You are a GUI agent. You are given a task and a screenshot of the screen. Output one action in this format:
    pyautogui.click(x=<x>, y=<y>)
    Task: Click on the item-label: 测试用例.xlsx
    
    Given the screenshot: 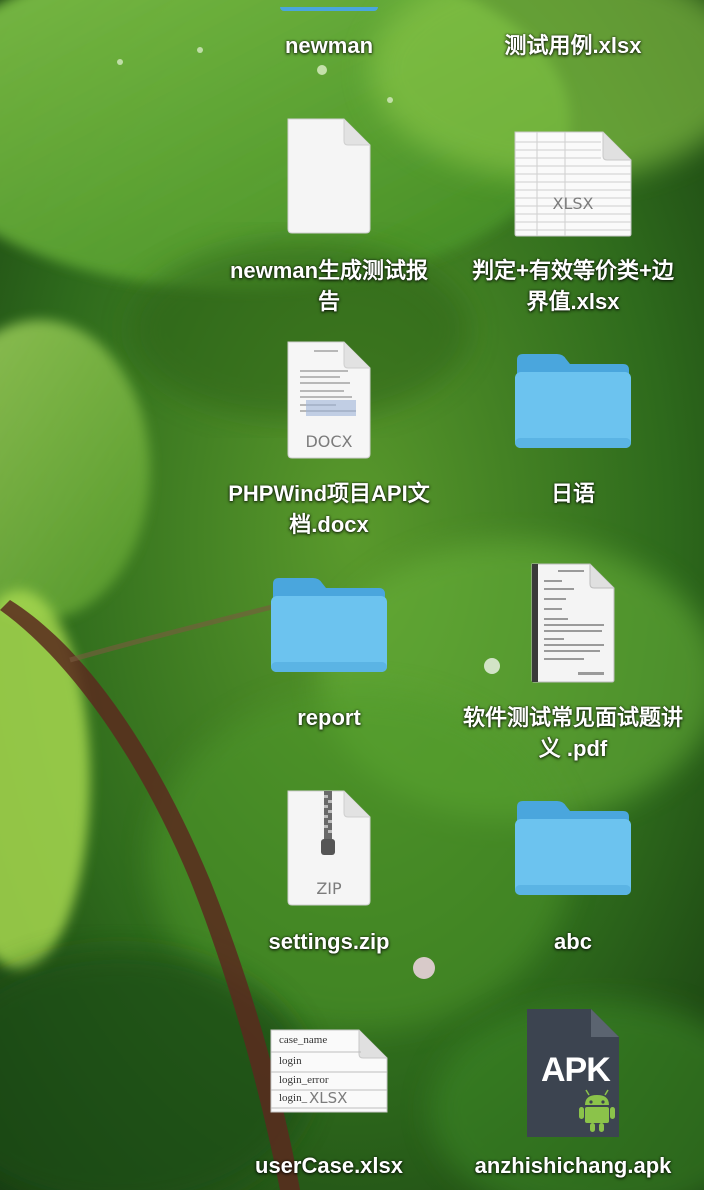 What is the action you would take?
    pyautogui.click(x=573, y=45)
    